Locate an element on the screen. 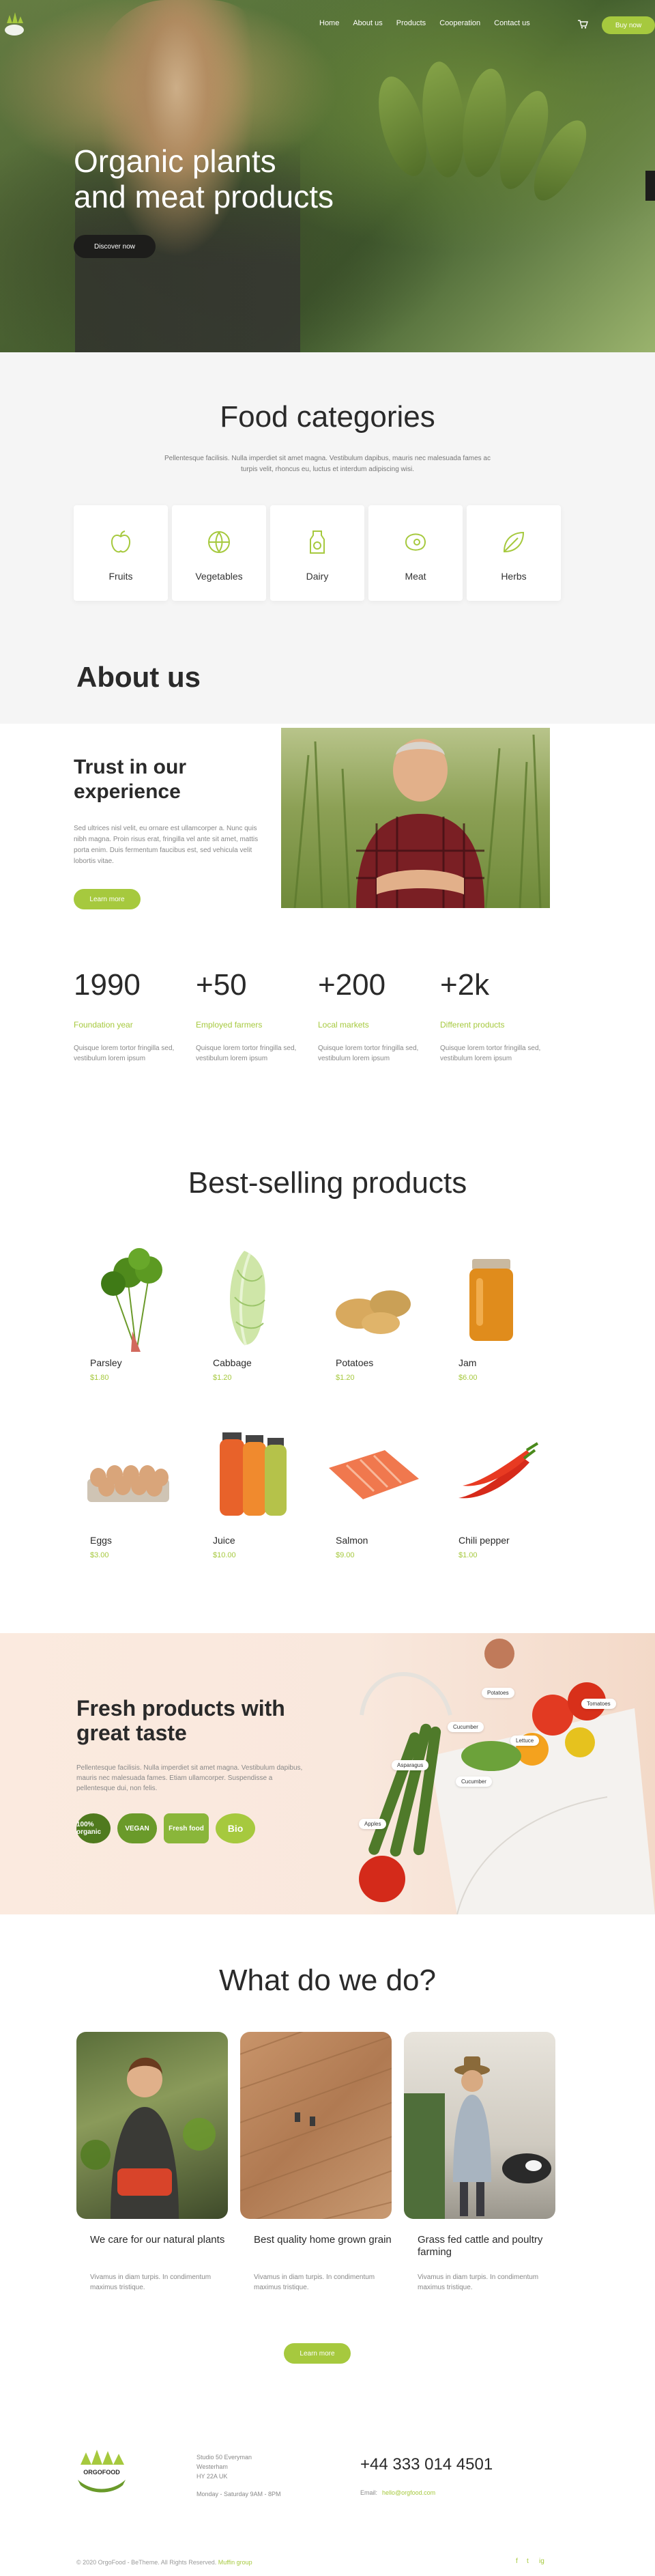 Image resolution: width=655 pixels, height=2576 pixels. footer-logo-icon: ORGOFOOD is located at coordinates (101, 2471).